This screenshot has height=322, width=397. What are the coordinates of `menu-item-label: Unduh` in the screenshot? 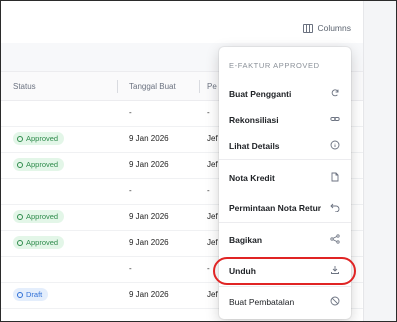 It's located at (242, 271).